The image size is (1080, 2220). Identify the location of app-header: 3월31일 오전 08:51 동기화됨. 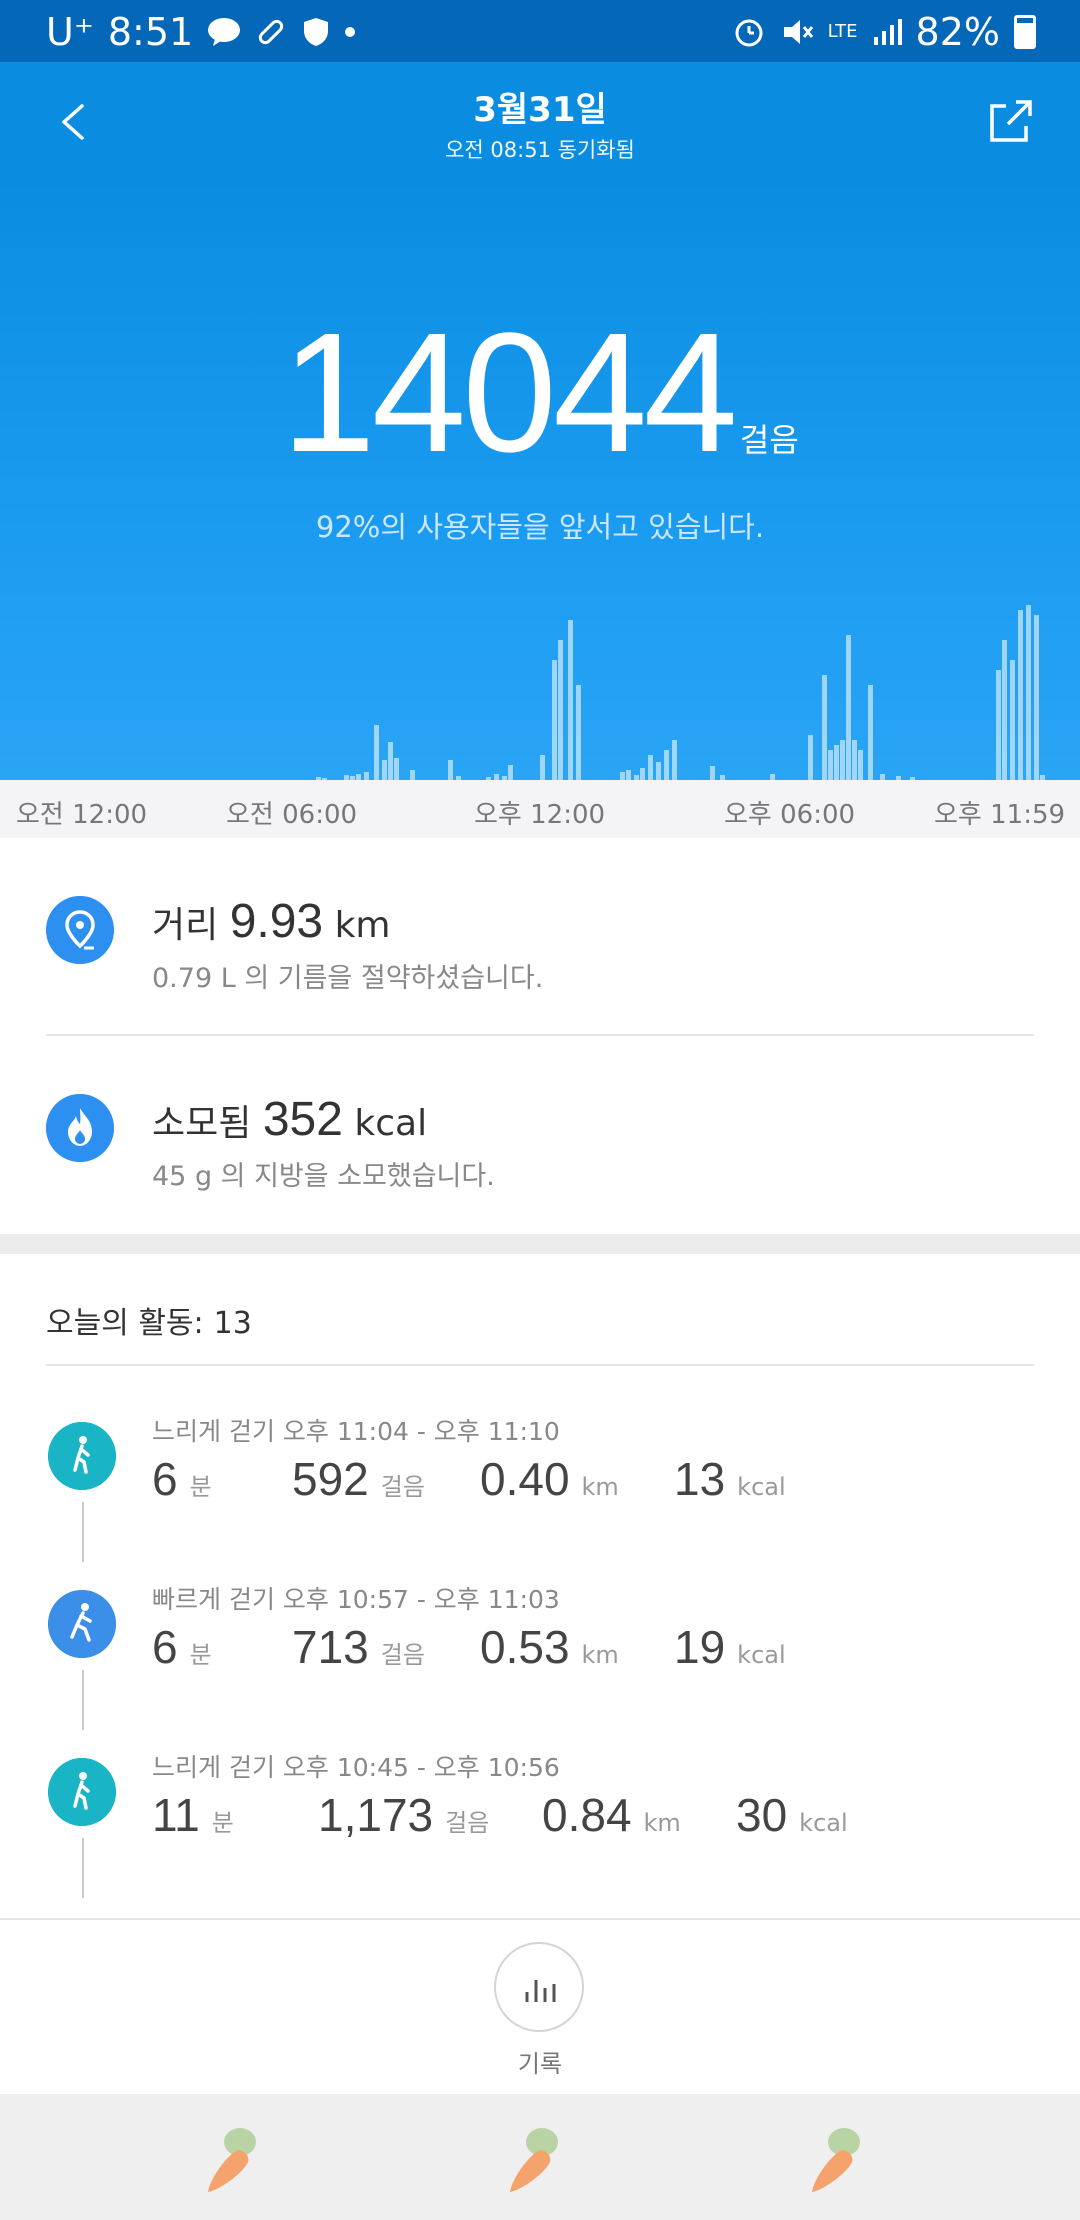
(540, 121).